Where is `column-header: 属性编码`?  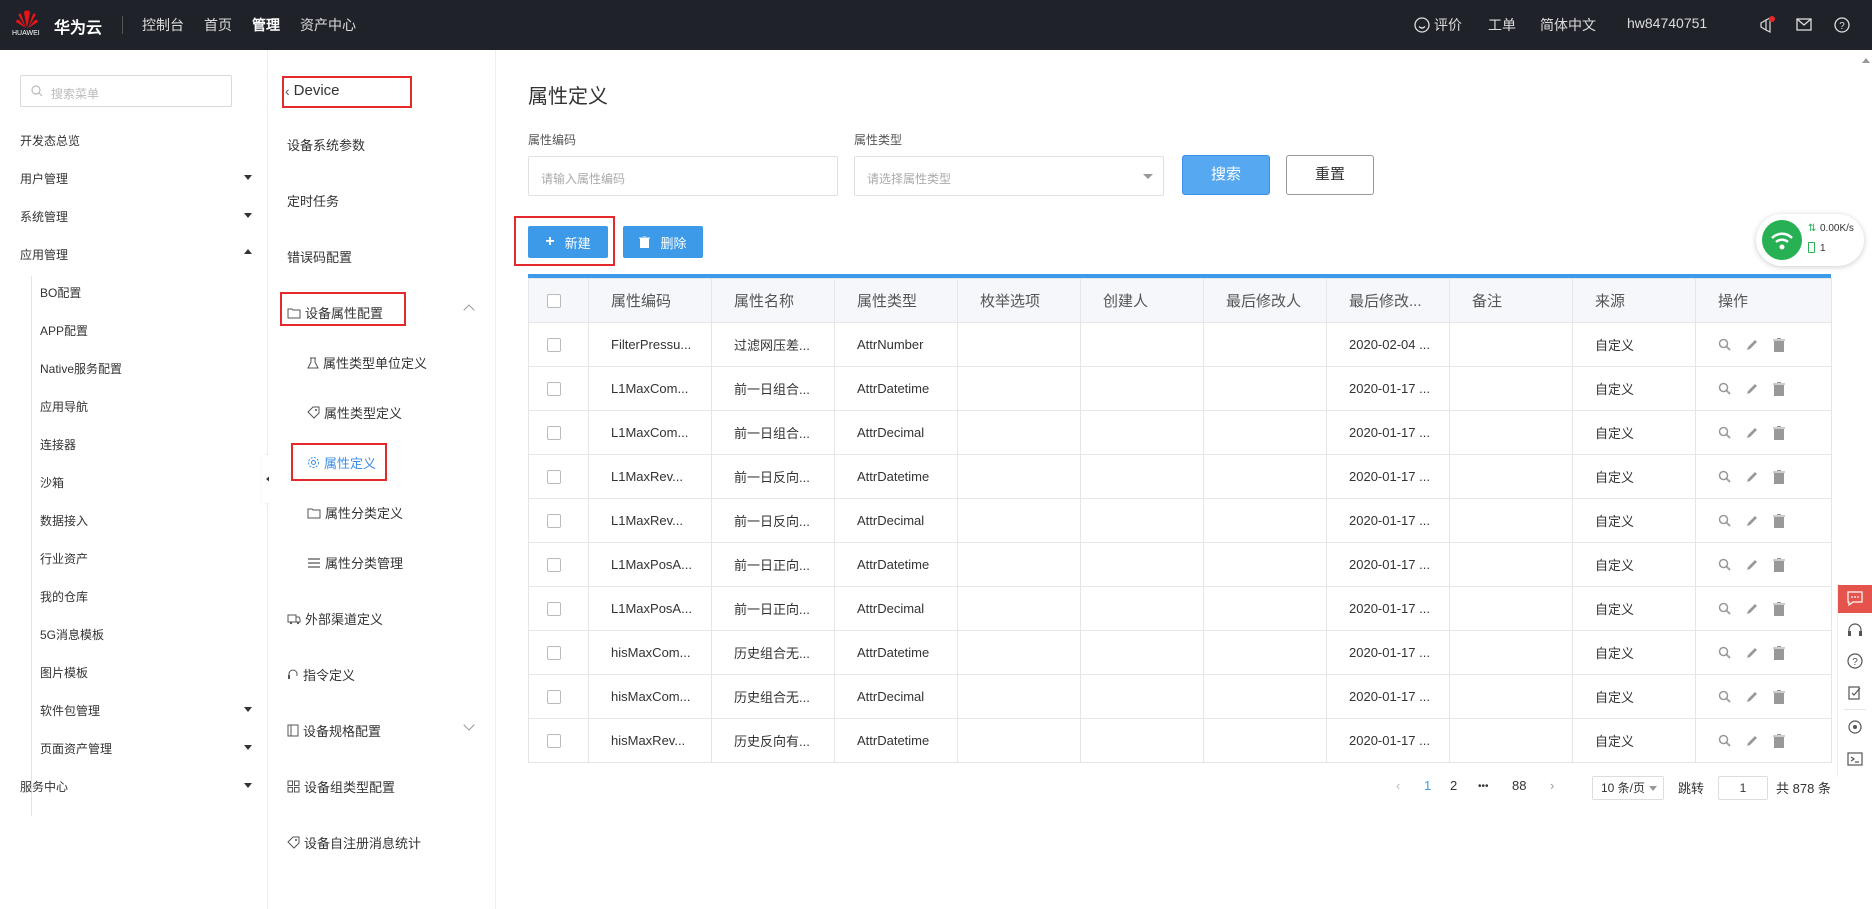
column-header: 属性编码 is located at coordinates (650, 300).